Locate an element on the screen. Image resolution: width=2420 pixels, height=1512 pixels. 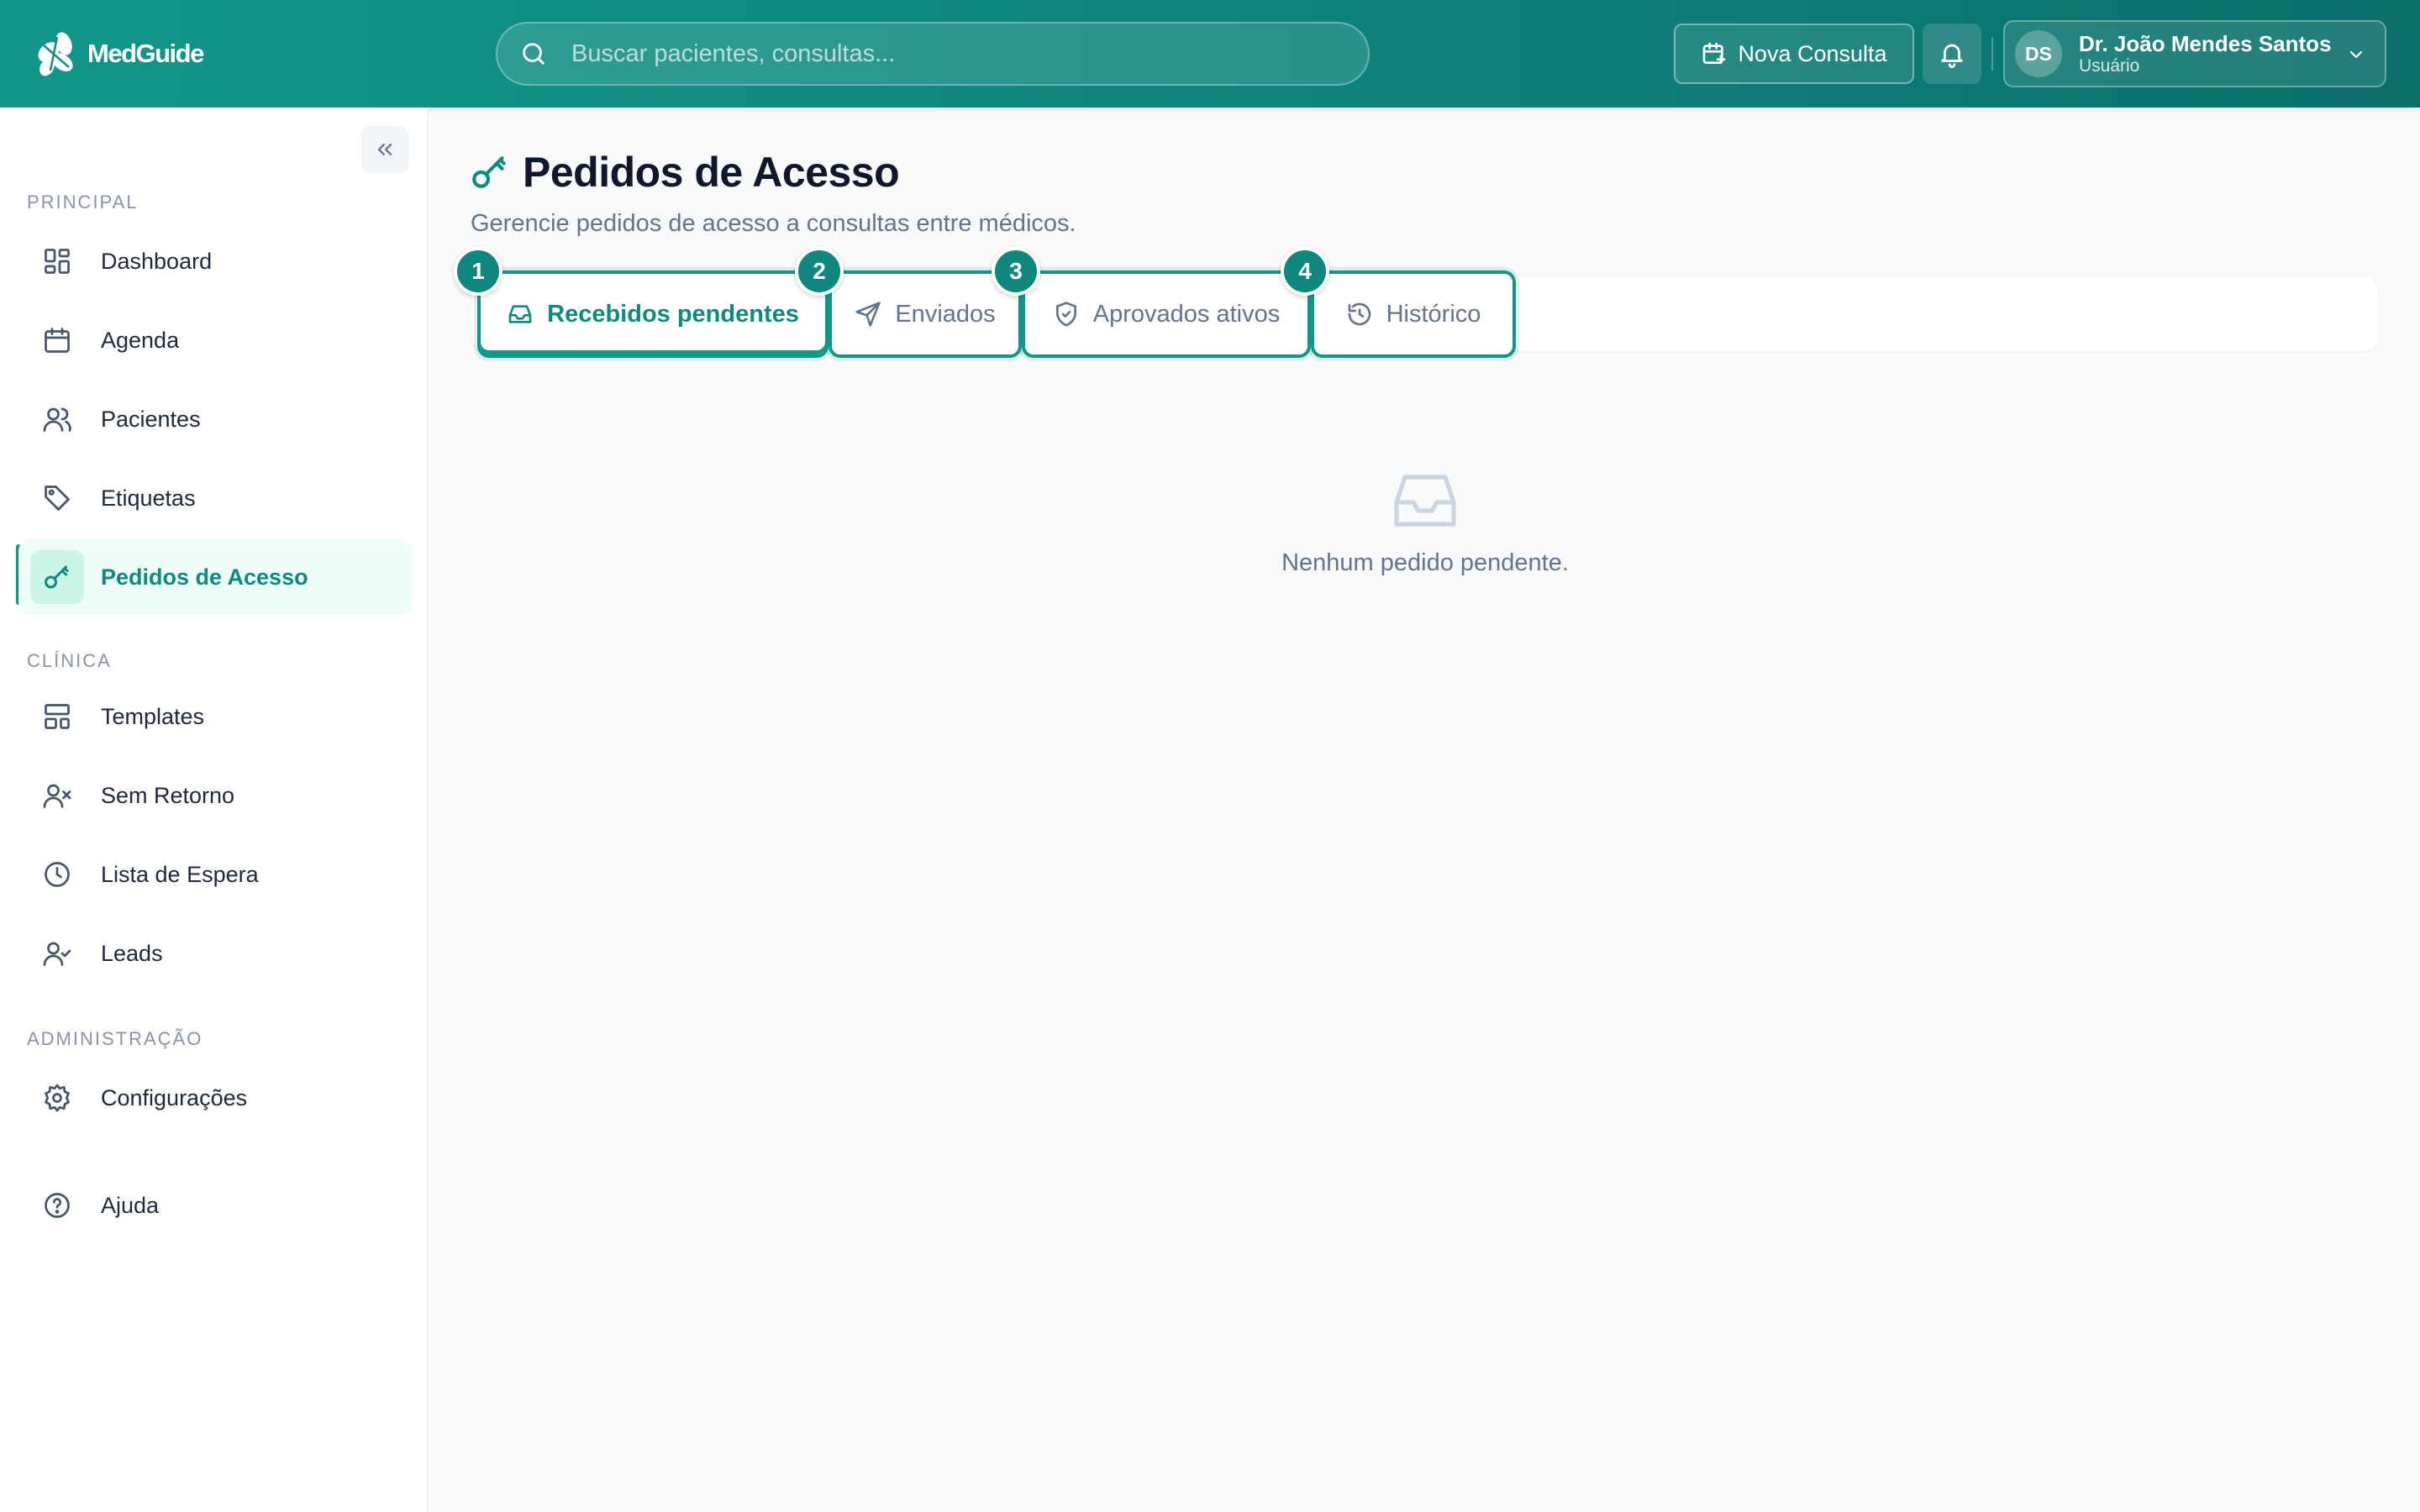
sidebar-item-agenda: Agenda is located at coordinates (215, 340).